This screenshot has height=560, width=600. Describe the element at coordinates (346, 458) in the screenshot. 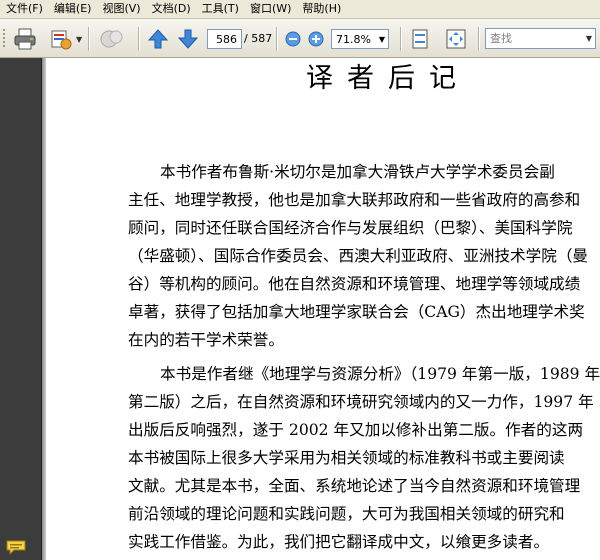

I see `text-line: 本书被国际上很多大学采用为相关领域的标准教科书或主要阅读` at that location.